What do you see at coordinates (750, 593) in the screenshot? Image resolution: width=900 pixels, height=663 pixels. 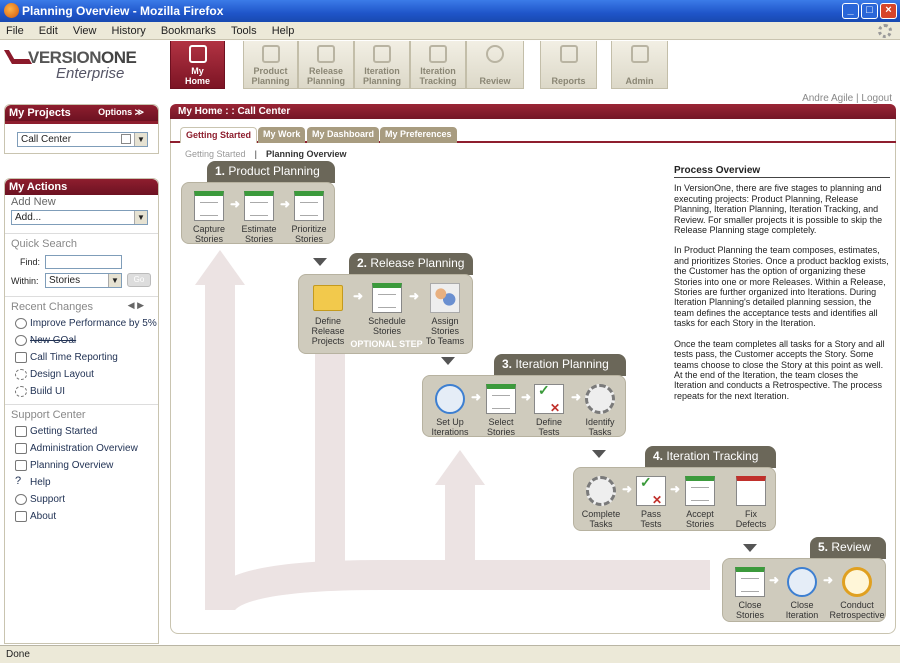 I see `step-close-stories: Close Stories` at bounding box center [750, 593].